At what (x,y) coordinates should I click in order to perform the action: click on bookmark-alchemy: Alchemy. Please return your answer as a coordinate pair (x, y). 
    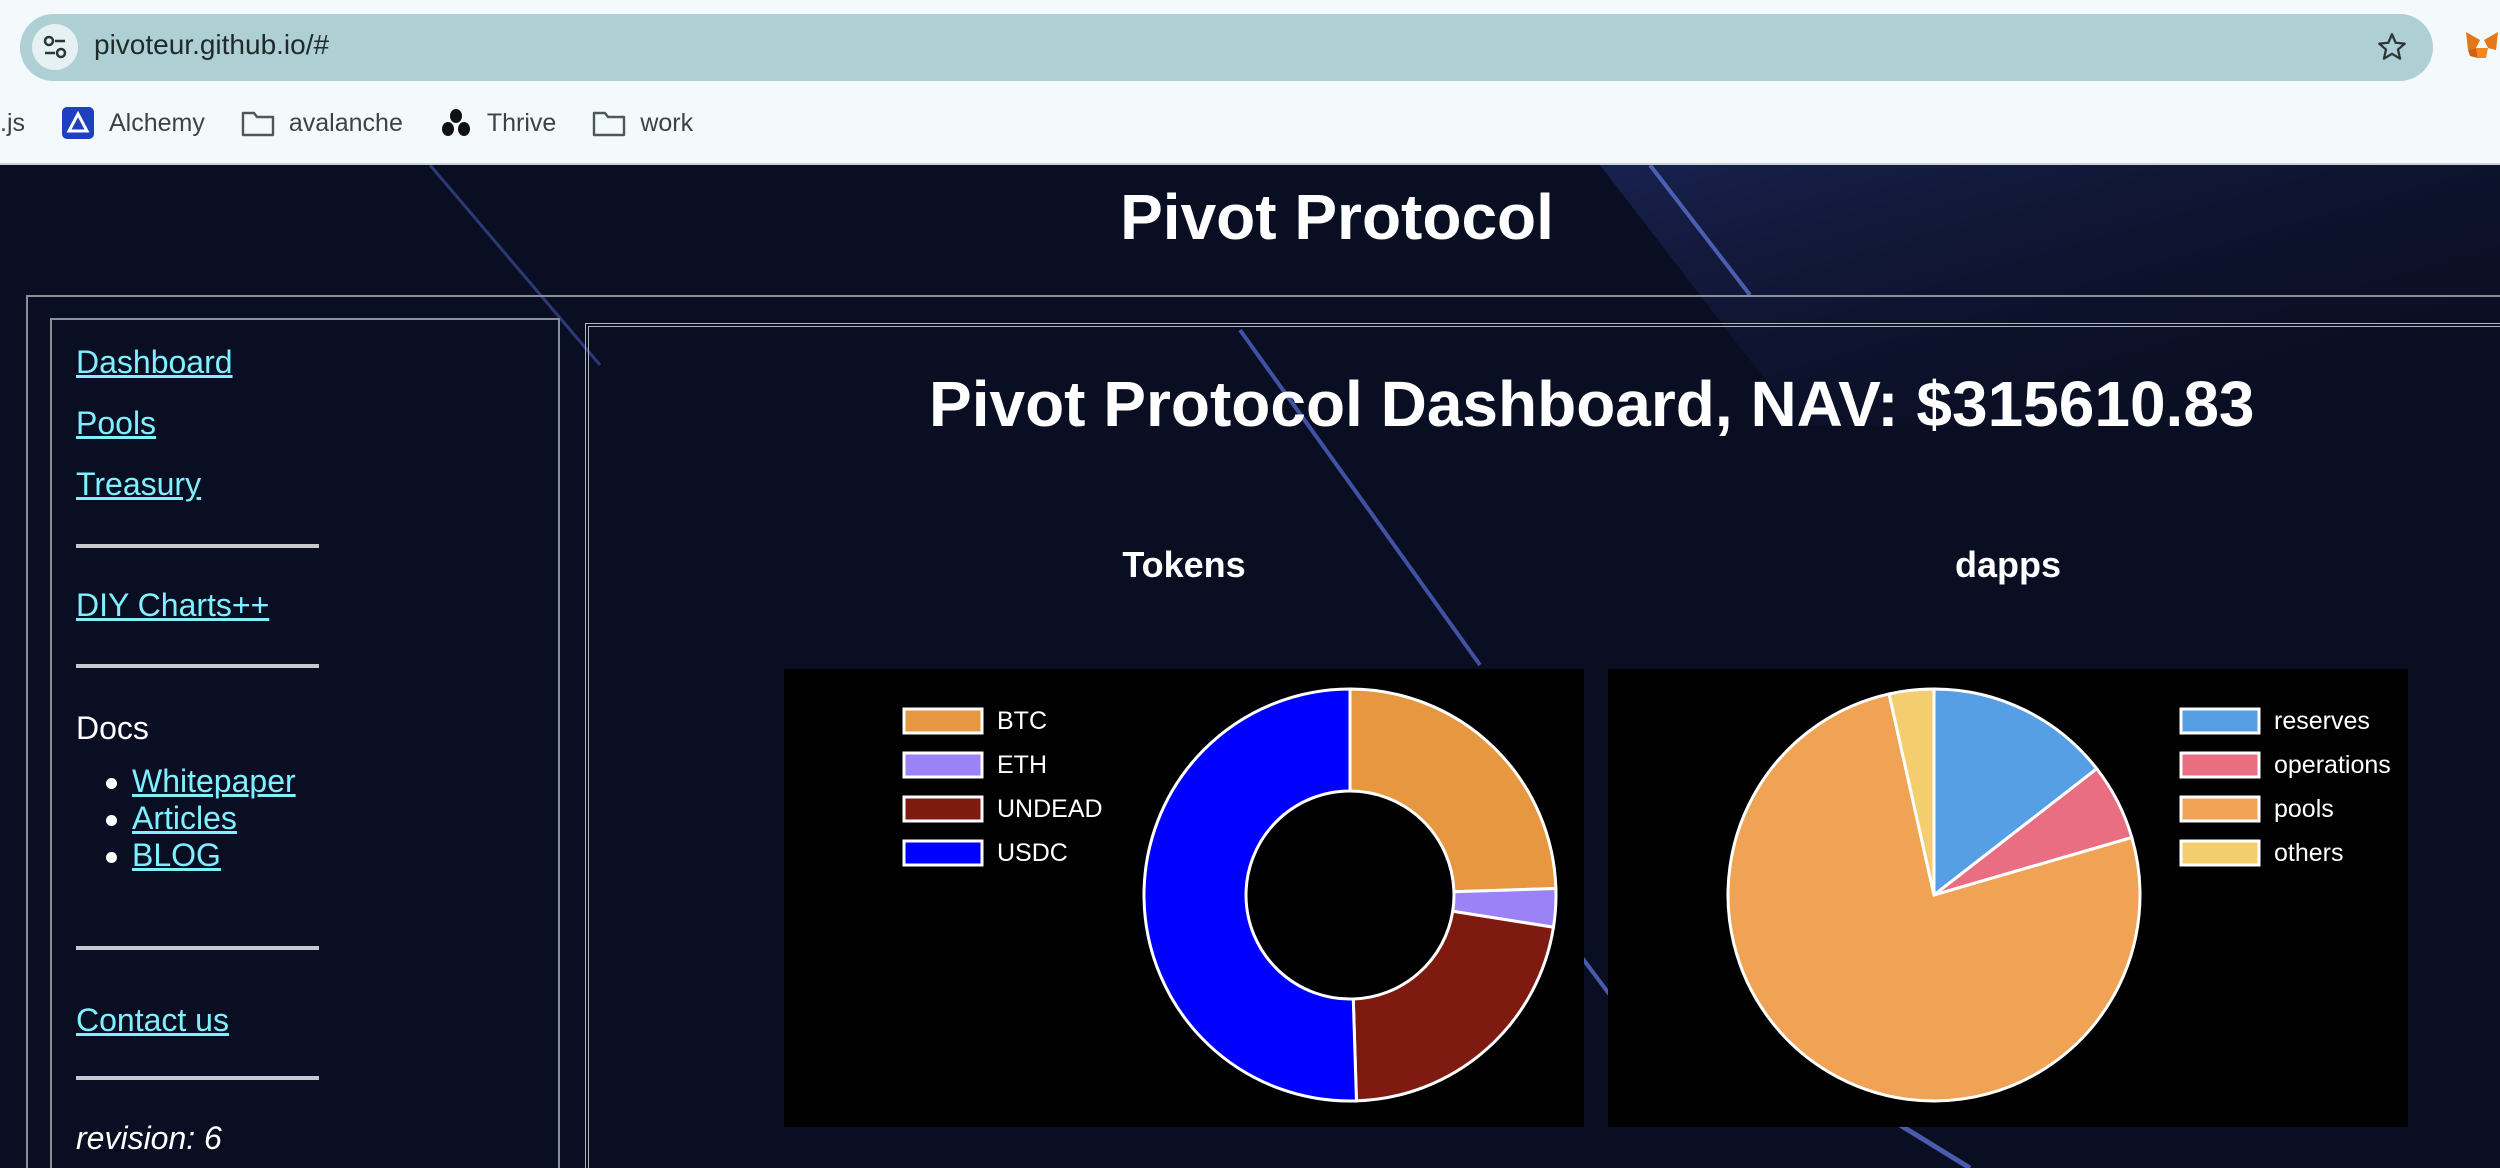
    Looking at the image, I should click on (133, 123).